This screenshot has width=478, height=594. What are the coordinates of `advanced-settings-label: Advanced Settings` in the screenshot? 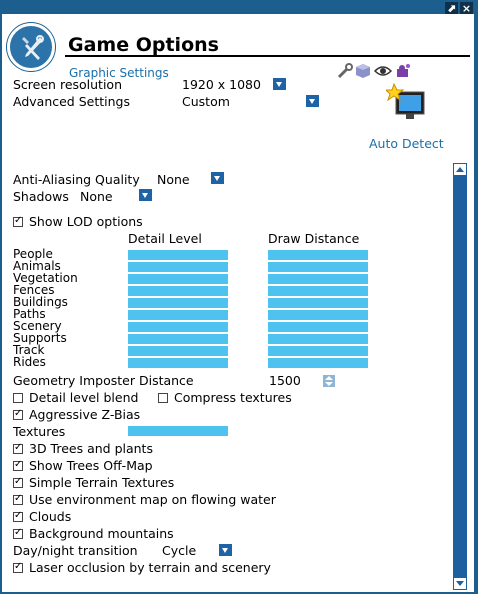 It's located at (71, 101).